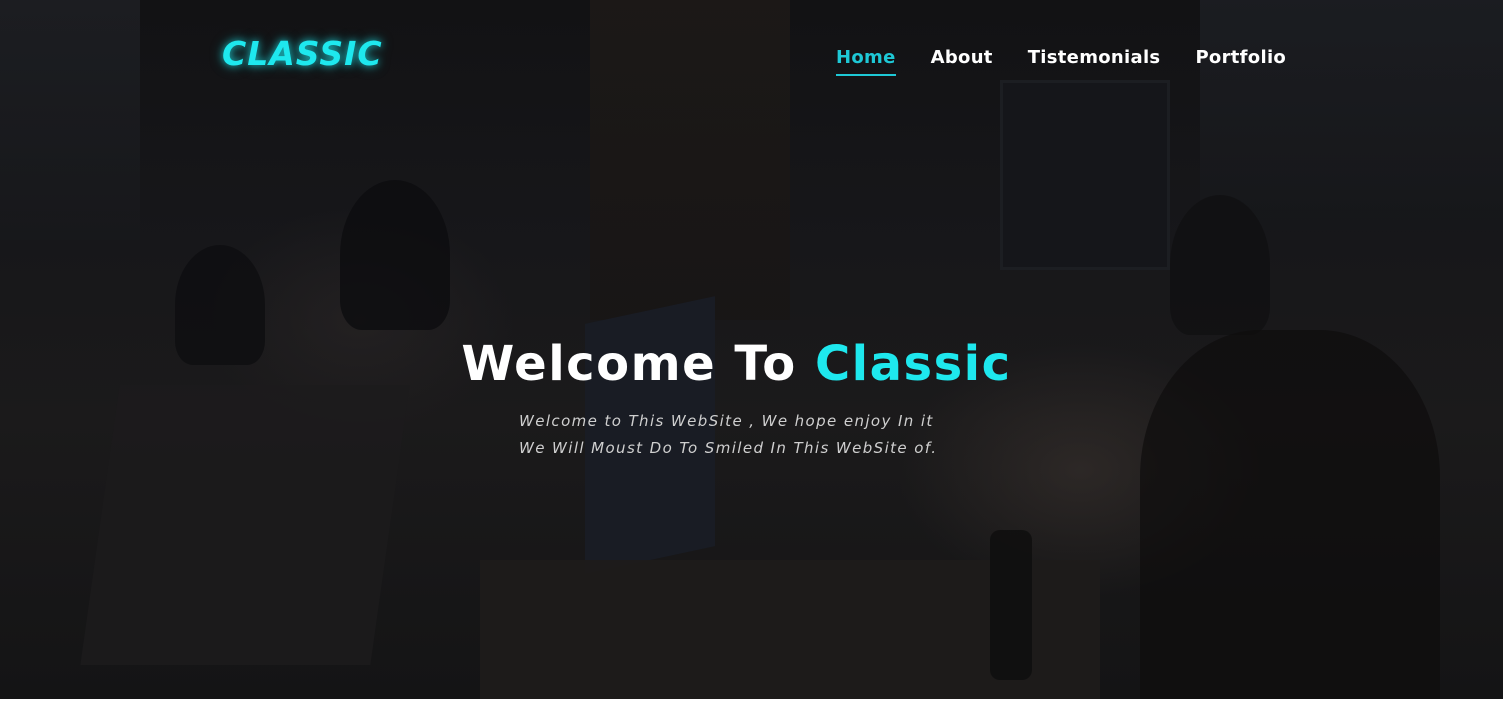 This screenshot has width=1503, height=703. I want to click on nav-item-portfolio: Portfolio, so click(1240, 60).